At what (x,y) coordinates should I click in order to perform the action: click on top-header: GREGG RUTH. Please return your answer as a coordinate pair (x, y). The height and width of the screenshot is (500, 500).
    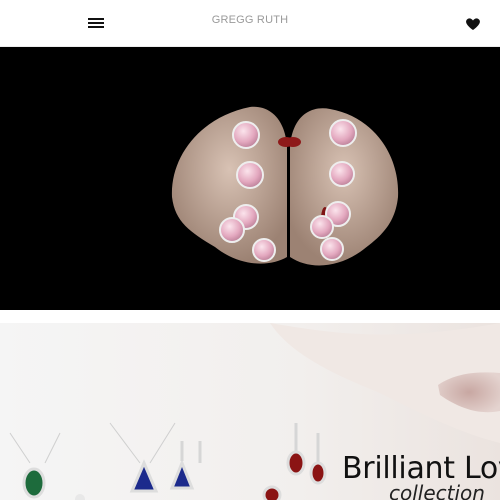
    Looking at the image, I should click on (250, 23).